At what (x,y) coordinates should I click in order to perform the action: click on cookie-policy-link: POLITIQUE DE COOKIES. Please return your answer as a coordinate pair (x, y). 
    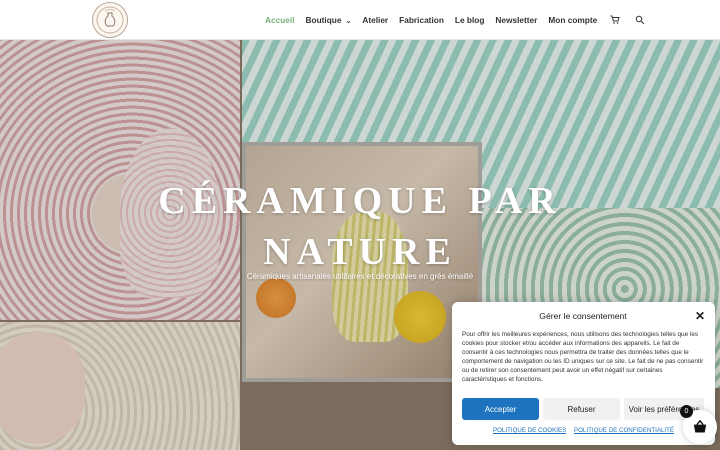
    Looking at the image, I should click on (529, 430).